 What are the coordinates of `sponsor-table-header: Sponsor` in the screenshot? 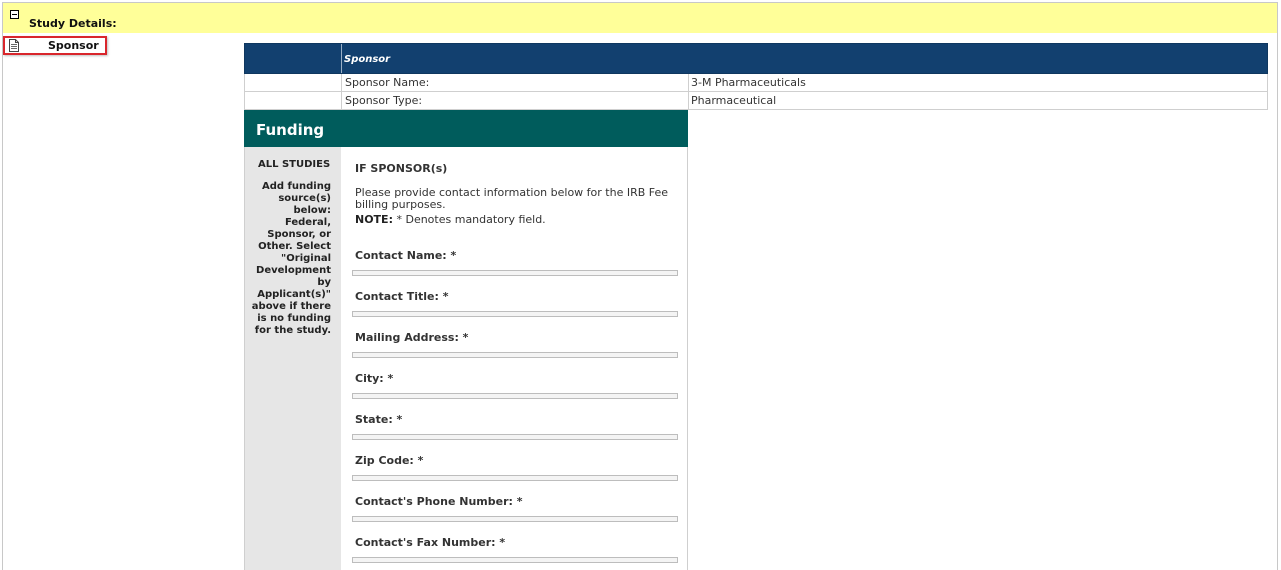 It's located at (756, 58).